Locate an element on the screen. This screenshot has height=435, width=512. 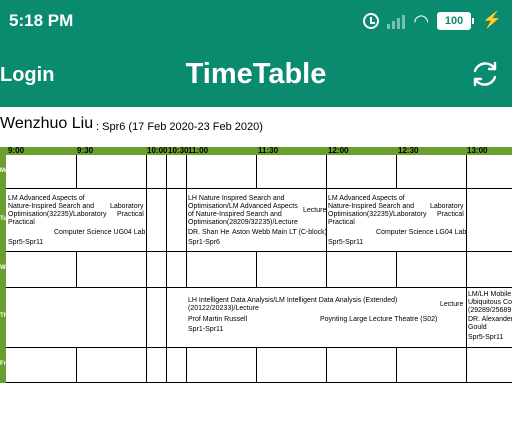
day-label-wed: Wed is located at coordinates (6, 269).